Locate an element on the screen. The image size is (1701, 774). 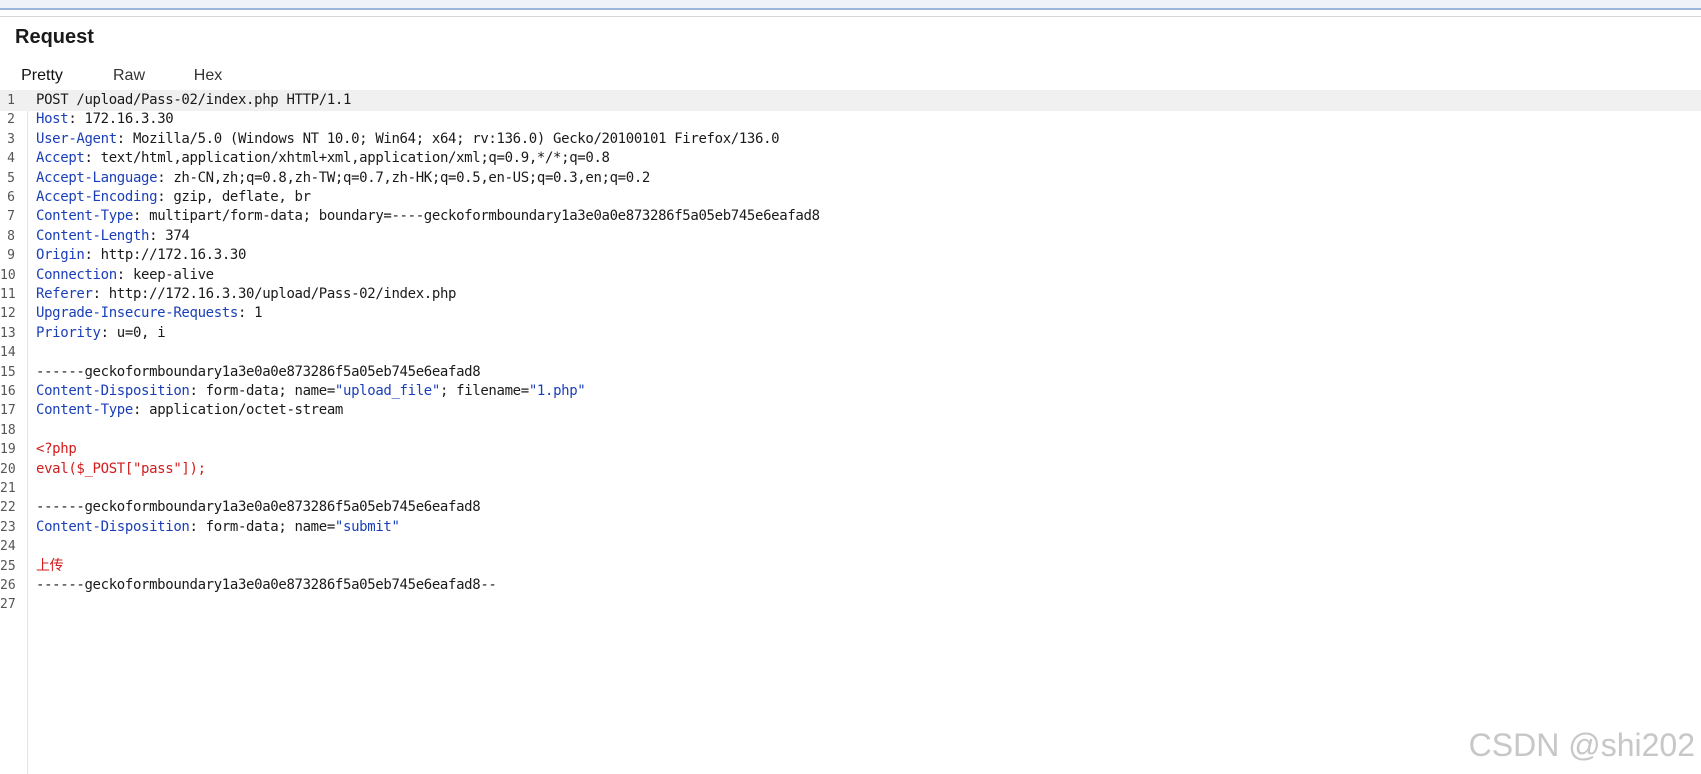
code-token: : gzip, deflate, br is located at coordinates (234, 197).